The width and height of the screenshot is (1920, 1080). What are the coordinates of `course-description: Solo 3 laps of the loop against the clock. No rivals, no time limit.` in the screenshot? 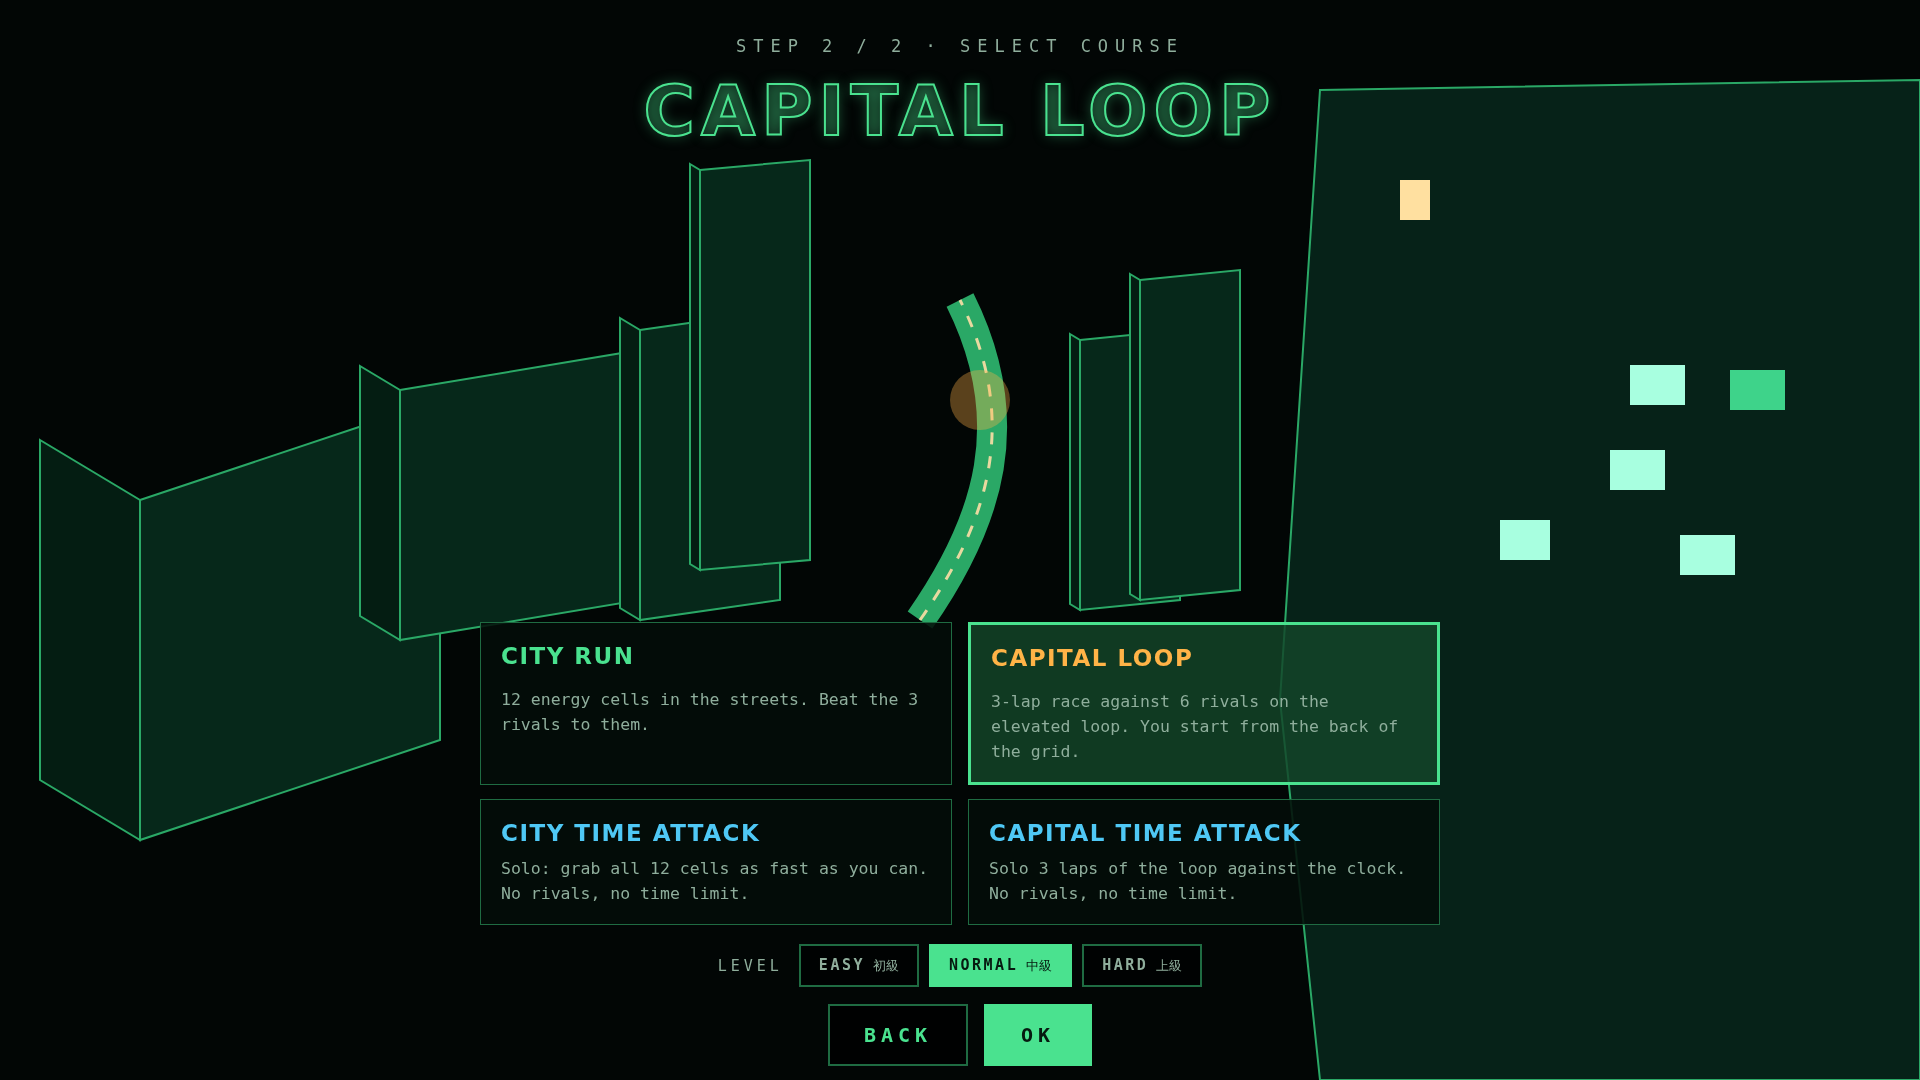 It's located at (1198, 881).